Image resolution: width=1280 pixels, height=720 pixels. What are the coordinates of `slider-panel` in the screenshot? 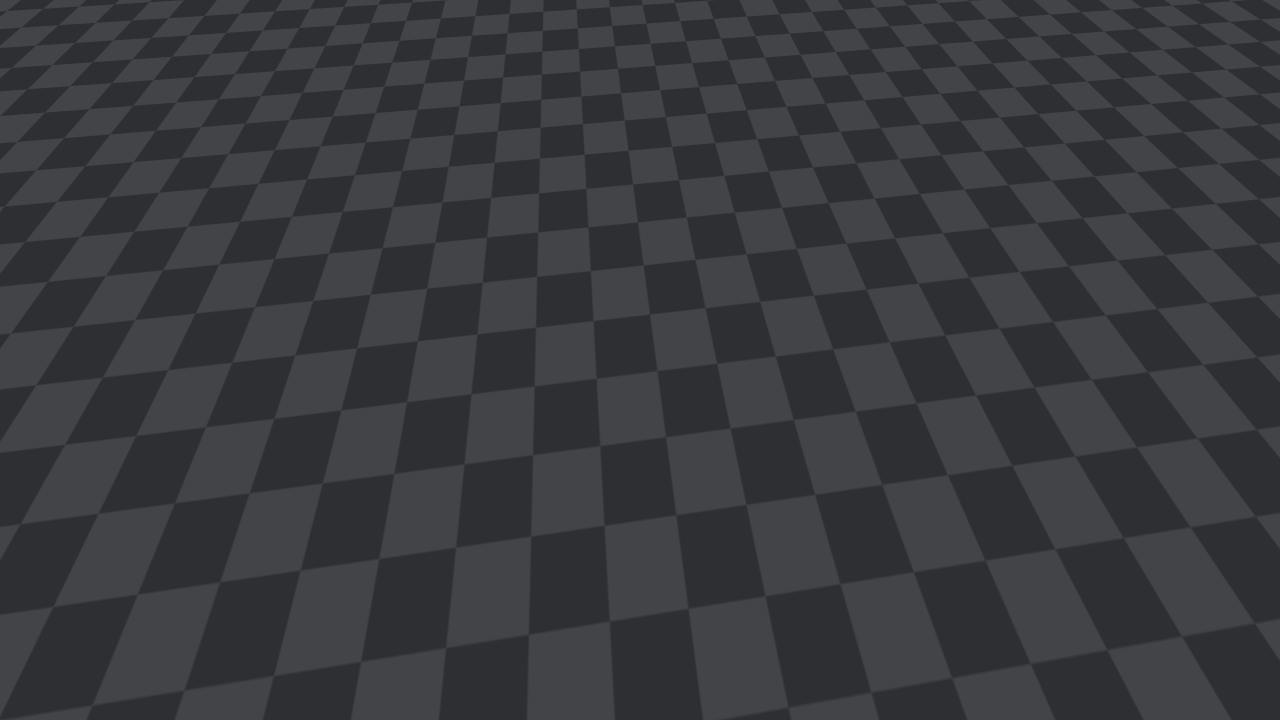 It's located at (1153, 630).